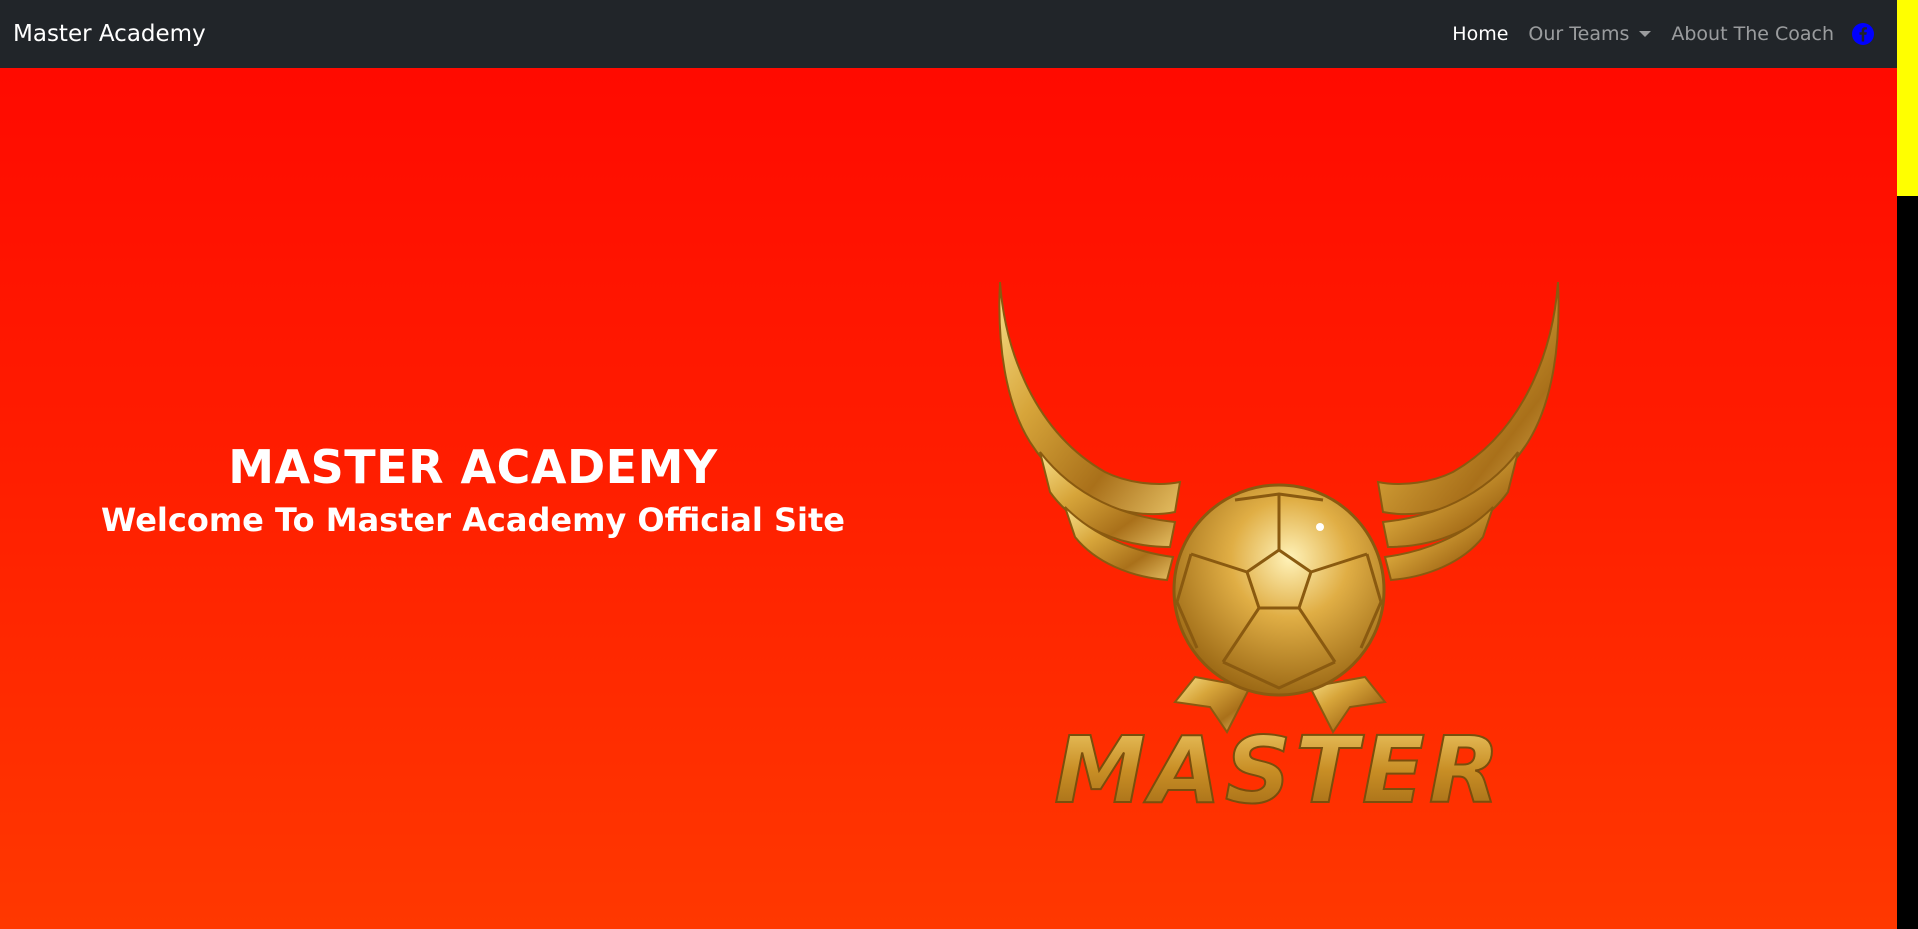 The image size is (1918, 929). Describe the element at coordinates (1090, 432) in the screenshot. I see `left-wing-shape` at that location.